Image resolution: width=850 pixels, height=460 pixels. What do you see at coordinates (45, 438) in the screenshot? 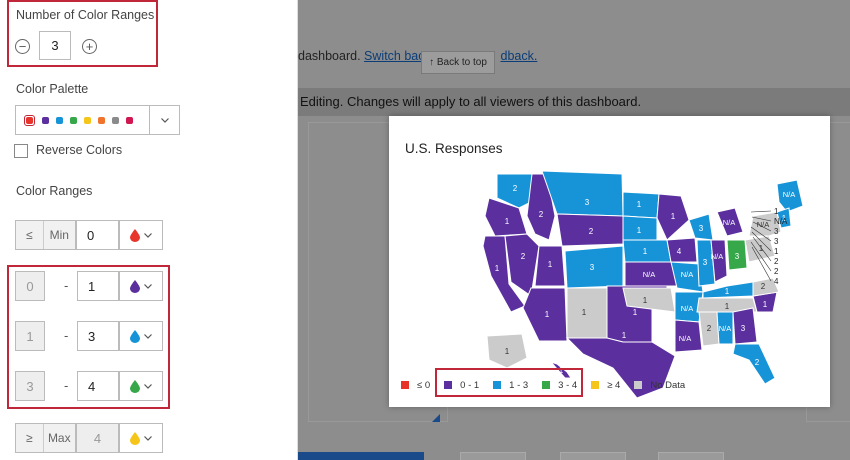
I see `max-label: ≥ Max` at bounding box center [45, 438].